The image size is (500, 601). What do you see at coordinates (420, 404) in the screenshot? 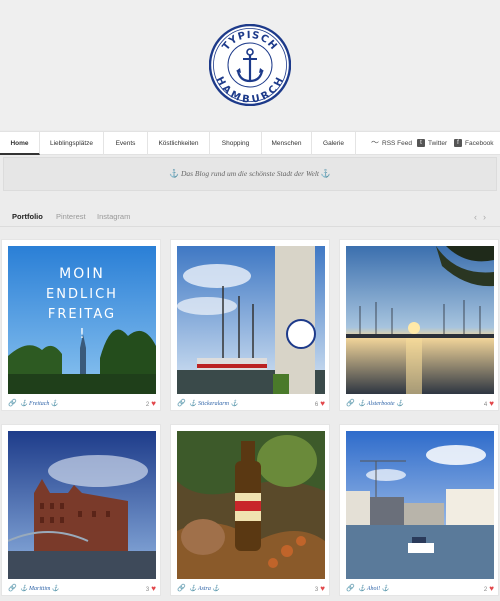
I see `card-meta: 🔗 ⚓ Alsterboote ⚓ 4 ♥` at bounding box center [420, 404].